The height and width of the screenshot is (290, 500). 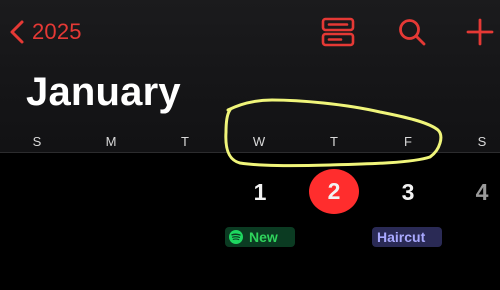 What do you see at coordinates (17, 32) in the screenshot?
I see `chevron-left-icon` at bounding box center [17, 32].